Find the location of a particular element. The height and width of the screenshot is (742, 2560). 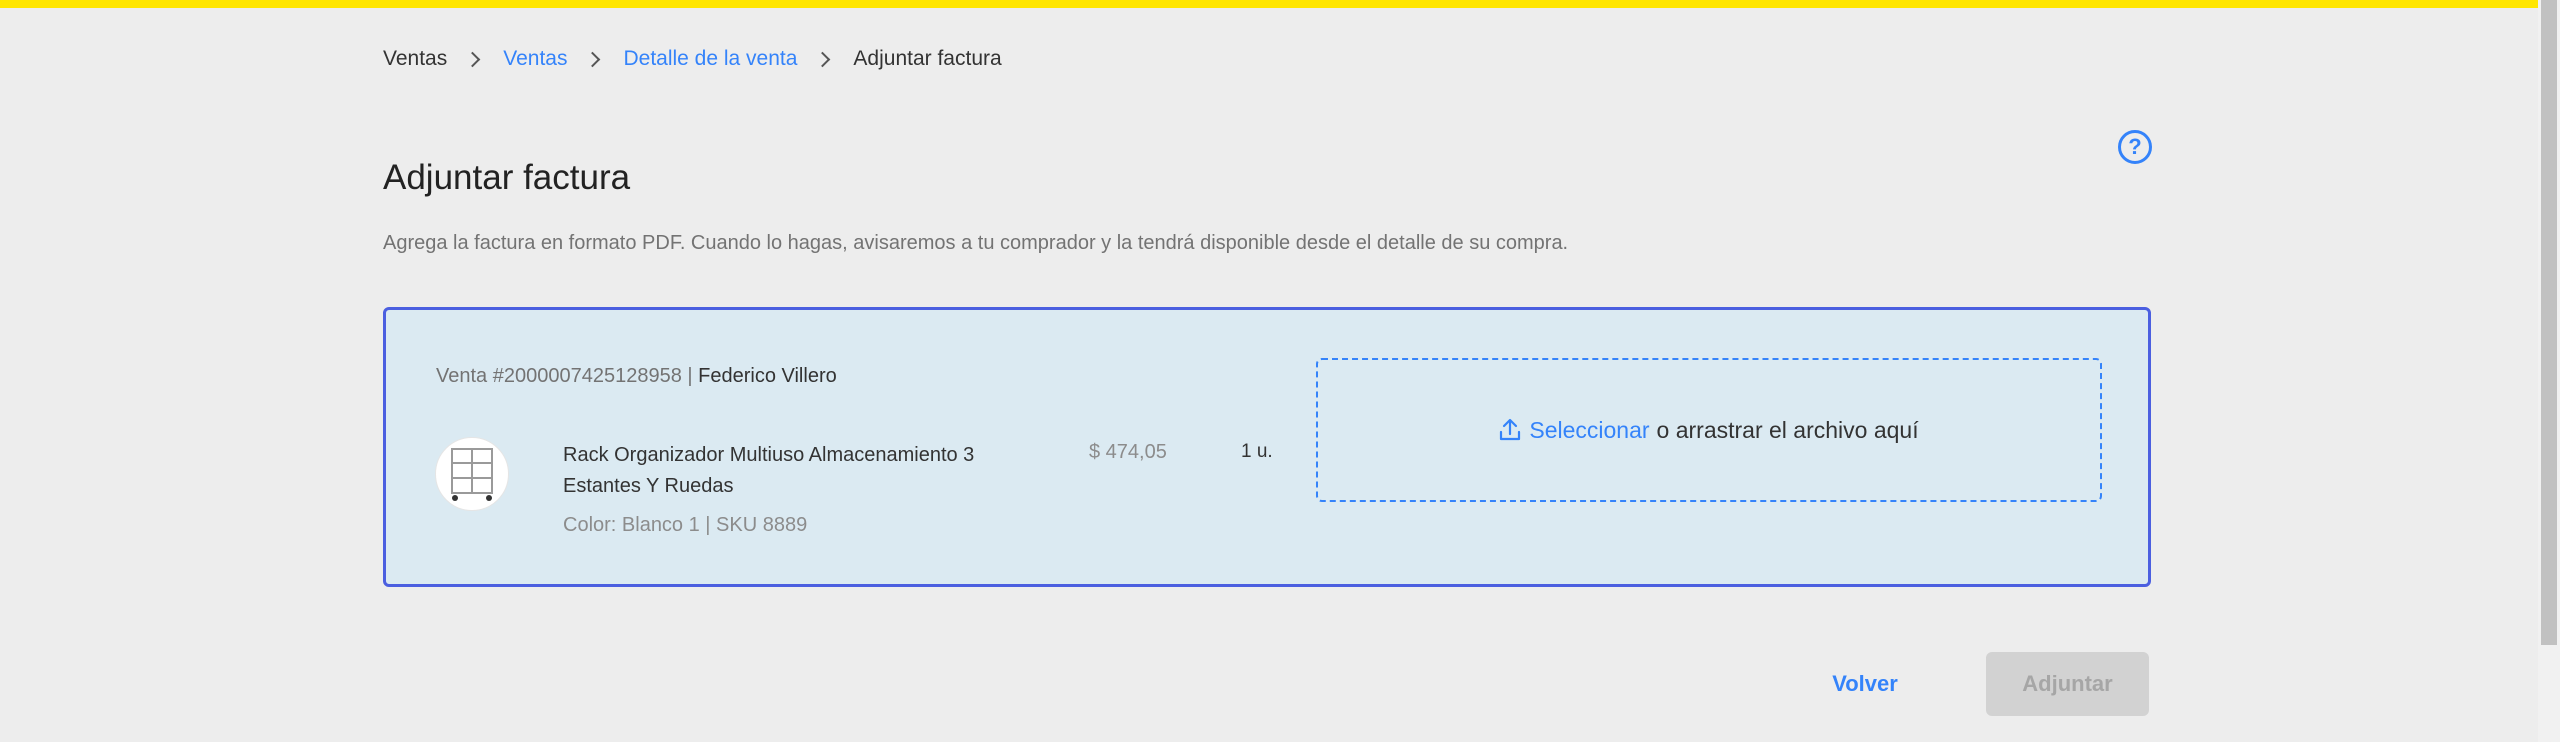

breadcrumb-current-page: Adjuntar factura is located at coordinates (927, 58).